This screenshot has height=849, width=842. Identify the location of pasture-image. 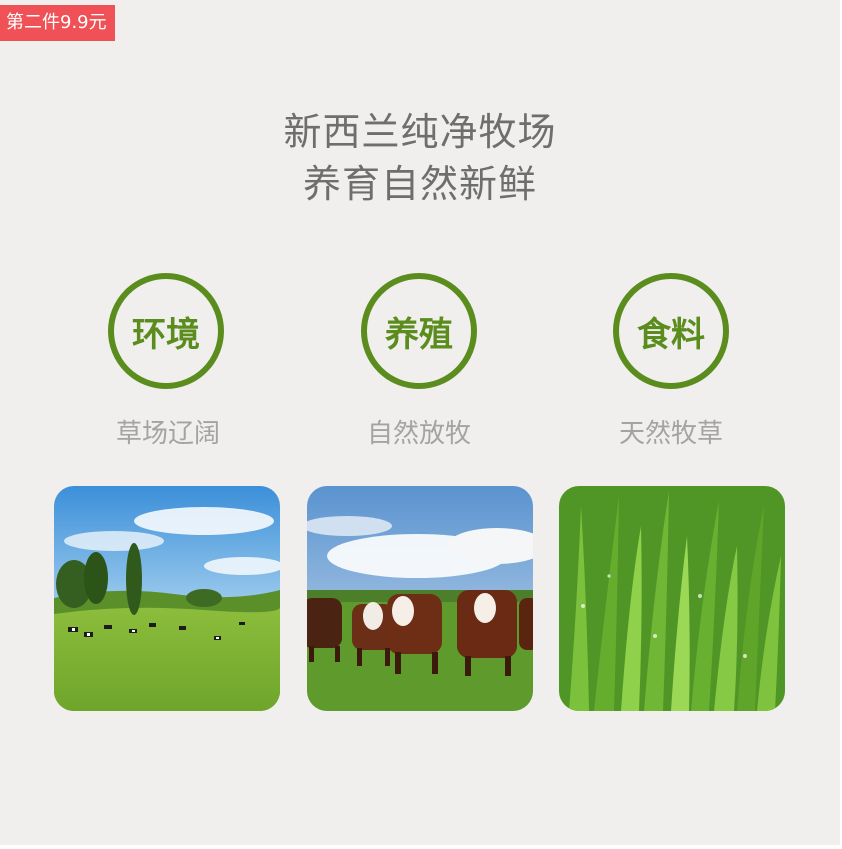
(167, 598).